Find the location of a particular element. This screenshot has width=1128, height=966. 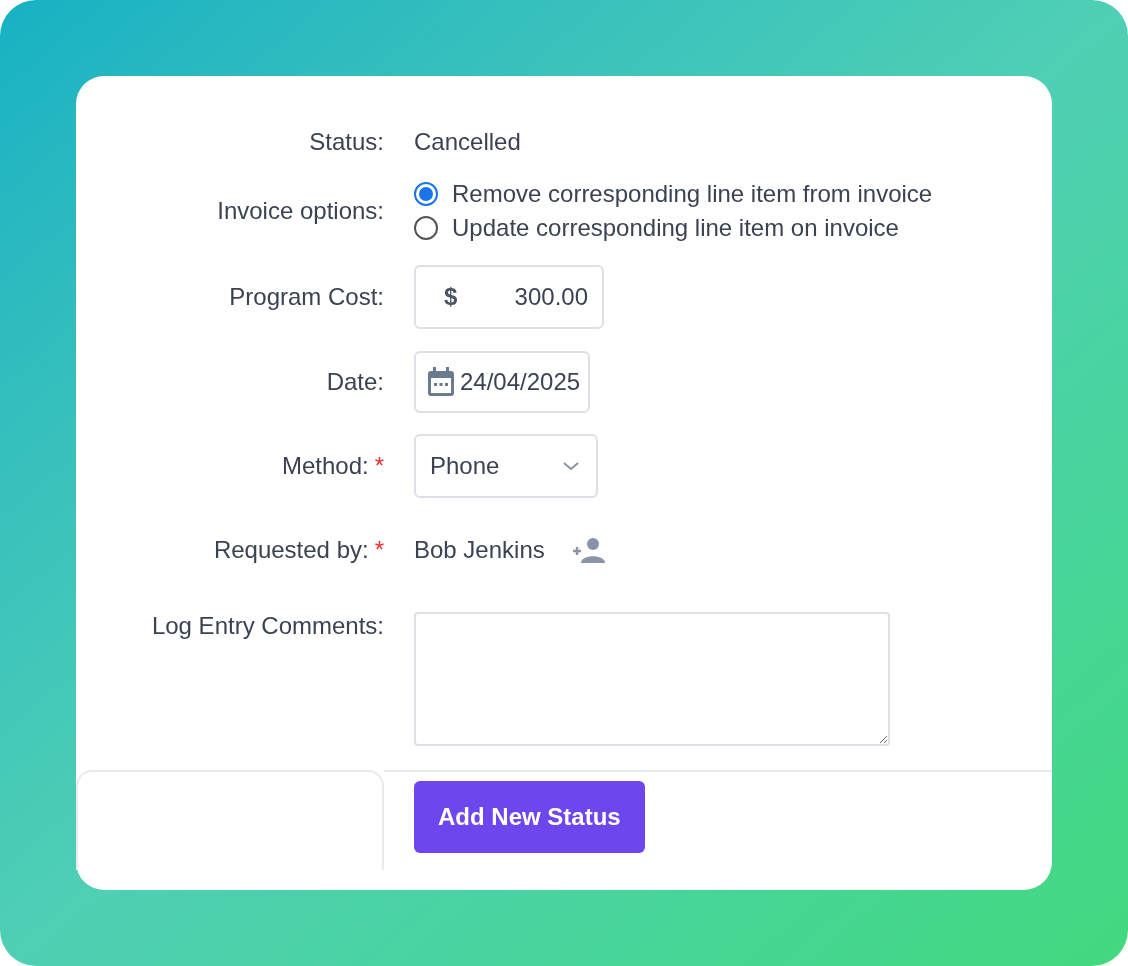

cost-field: $ 300.00 is located at coordinates (509, 297).